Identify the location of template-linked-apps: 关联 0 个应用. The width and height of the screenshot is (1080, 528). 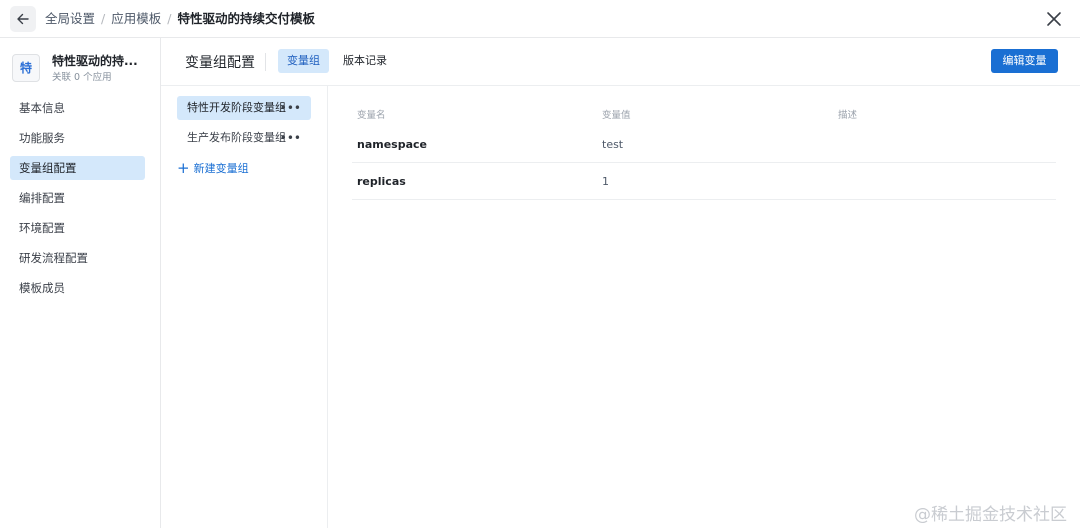
(82, 77).